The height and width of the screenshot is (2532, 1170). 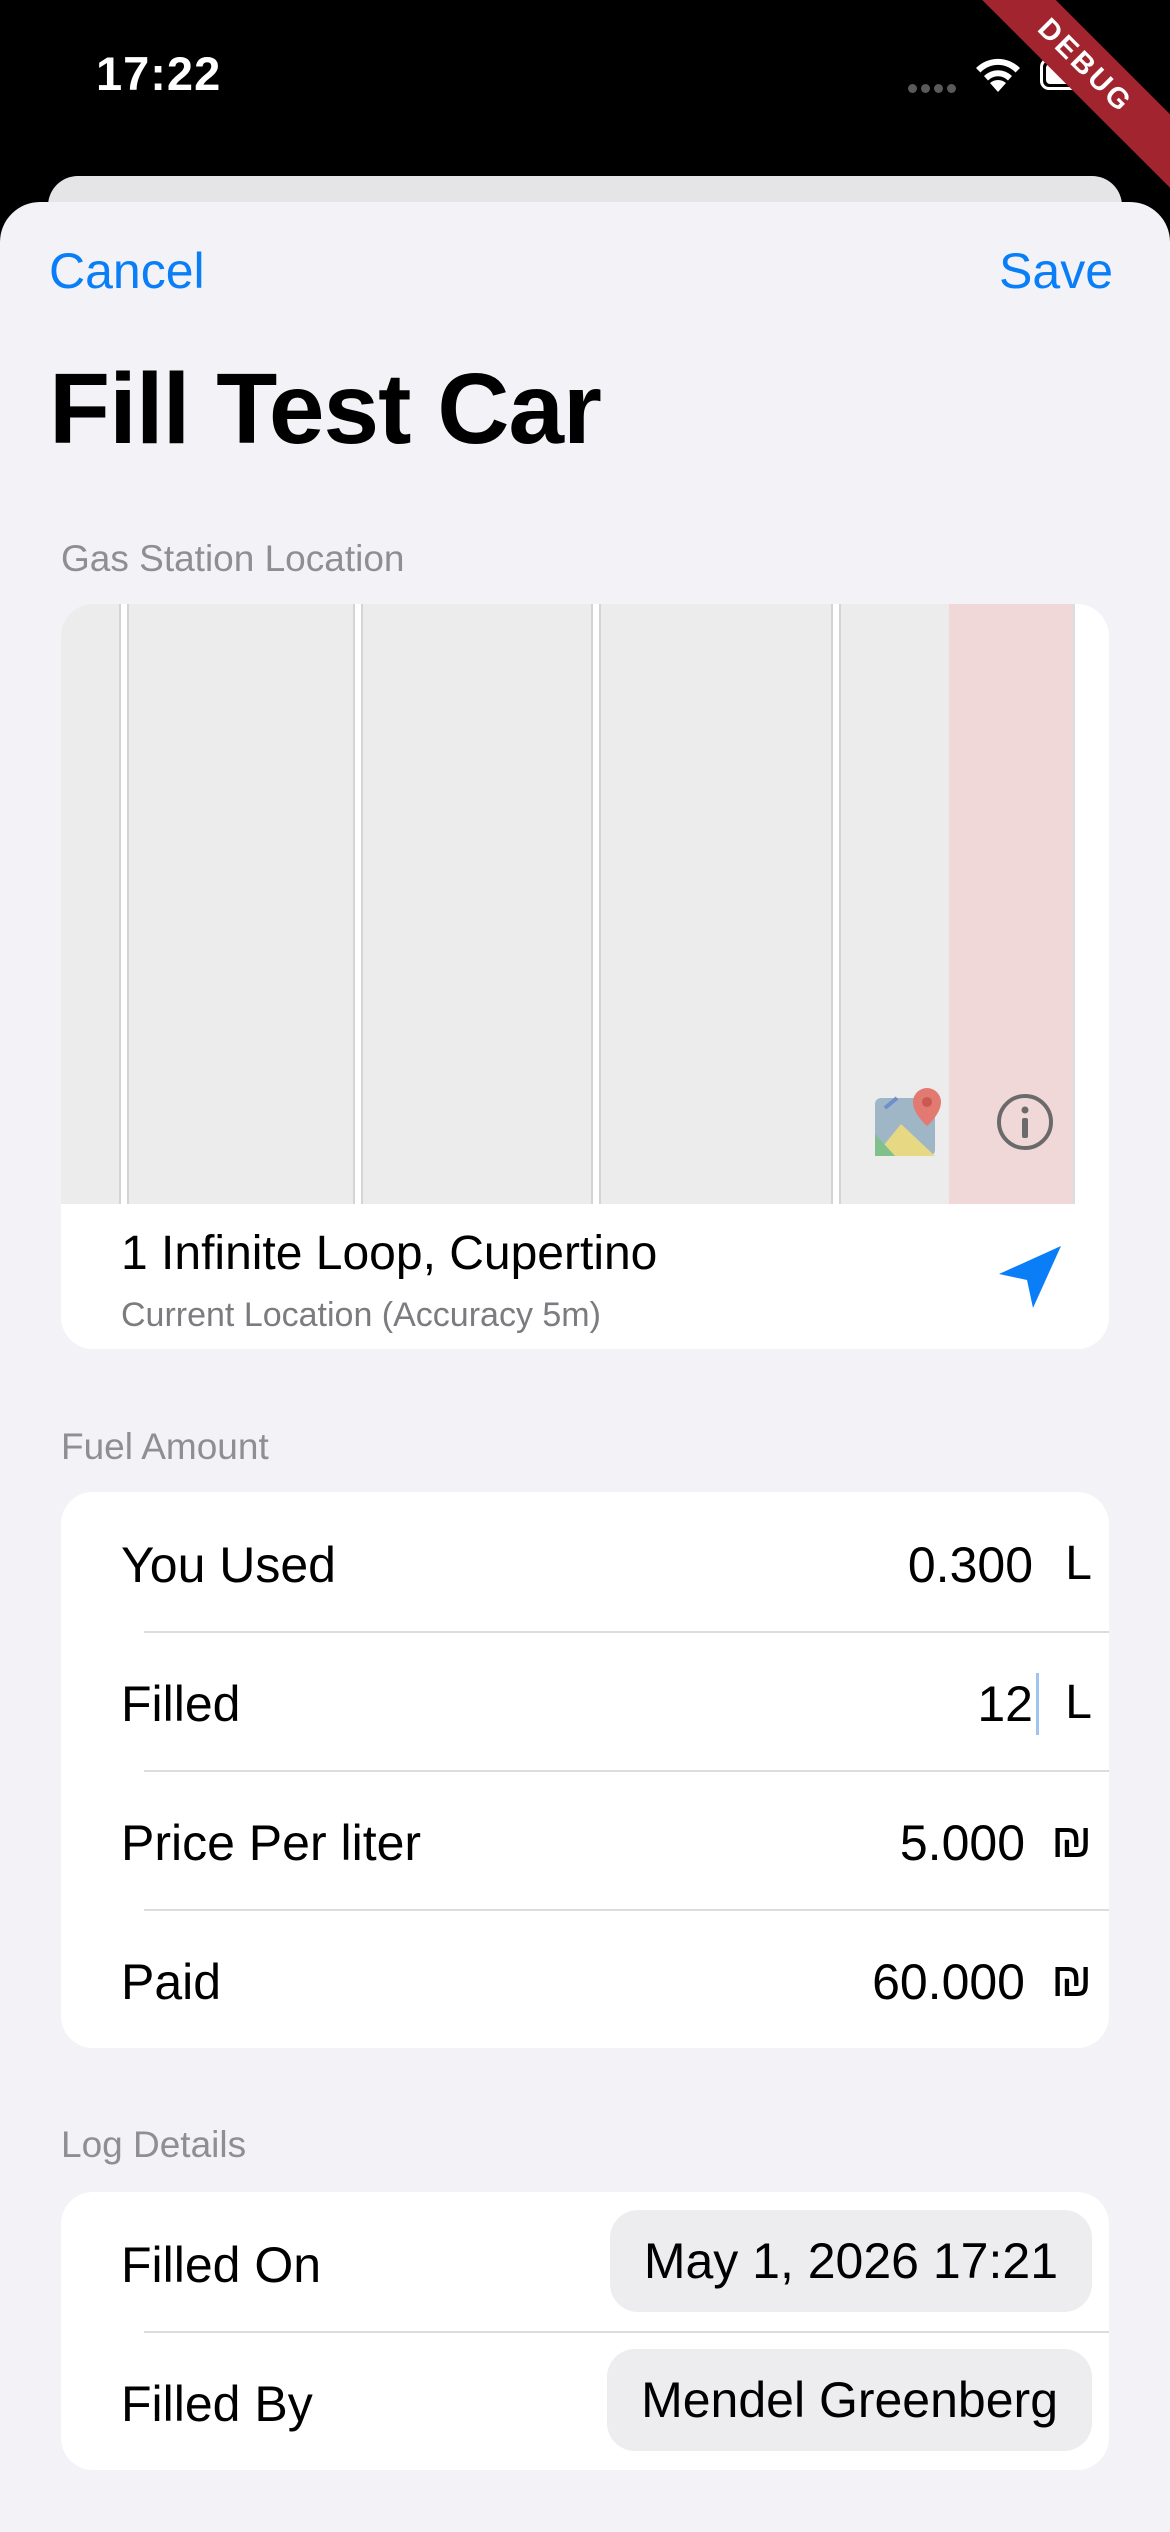 What do you see at coordinates (154, 2144) in the screenshot?
I see `log-section-header: Log Details` at bounding box center [154, 2144].